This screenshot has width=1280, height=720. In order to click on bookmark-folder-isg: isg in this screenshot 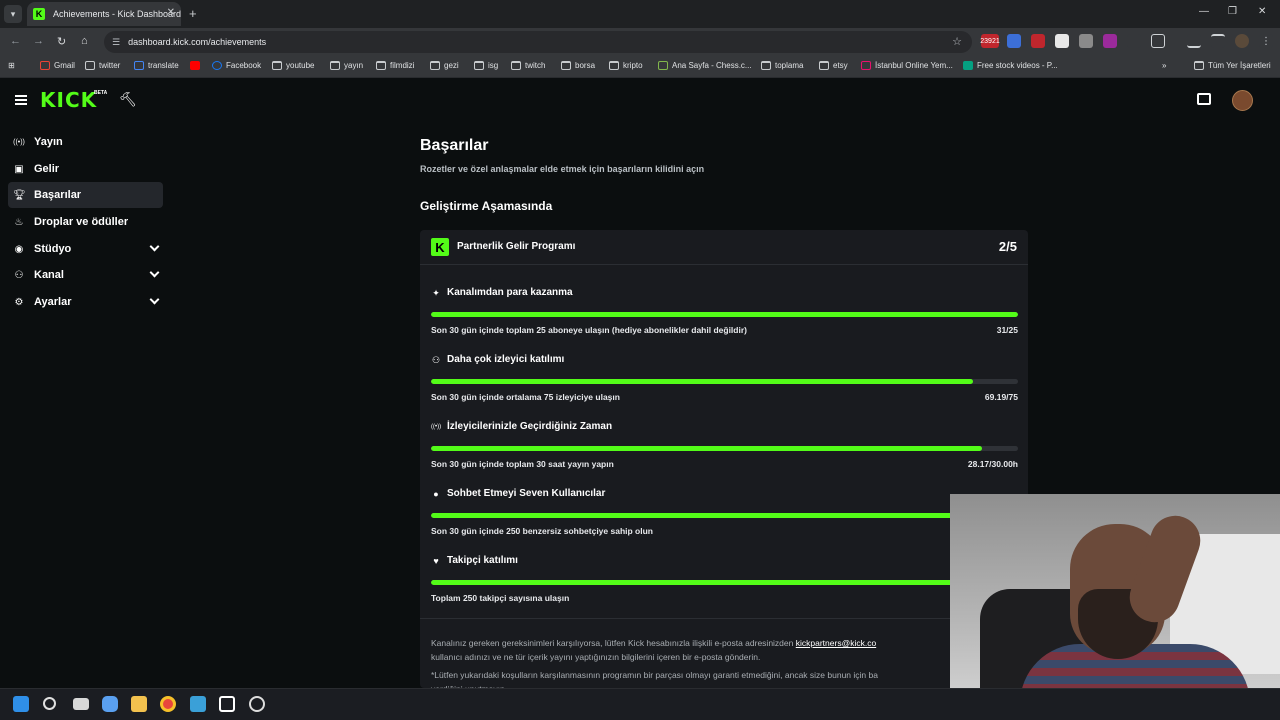, I will do `click(486, 65)`.